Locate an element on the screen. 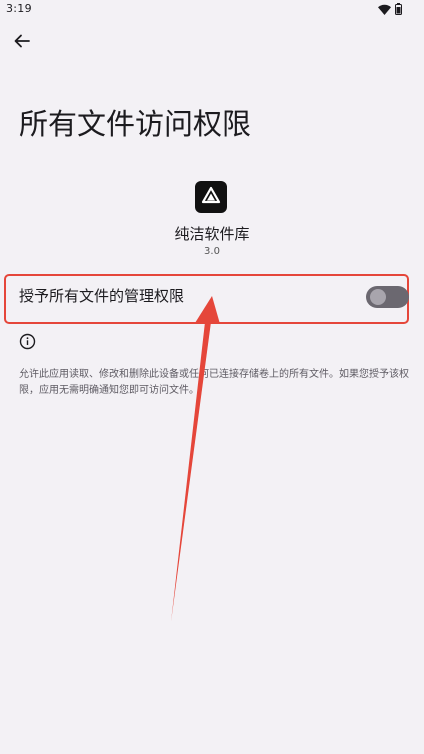 The image size is (424, 754). arrow-left-icon is located at coordinates (22, 41).